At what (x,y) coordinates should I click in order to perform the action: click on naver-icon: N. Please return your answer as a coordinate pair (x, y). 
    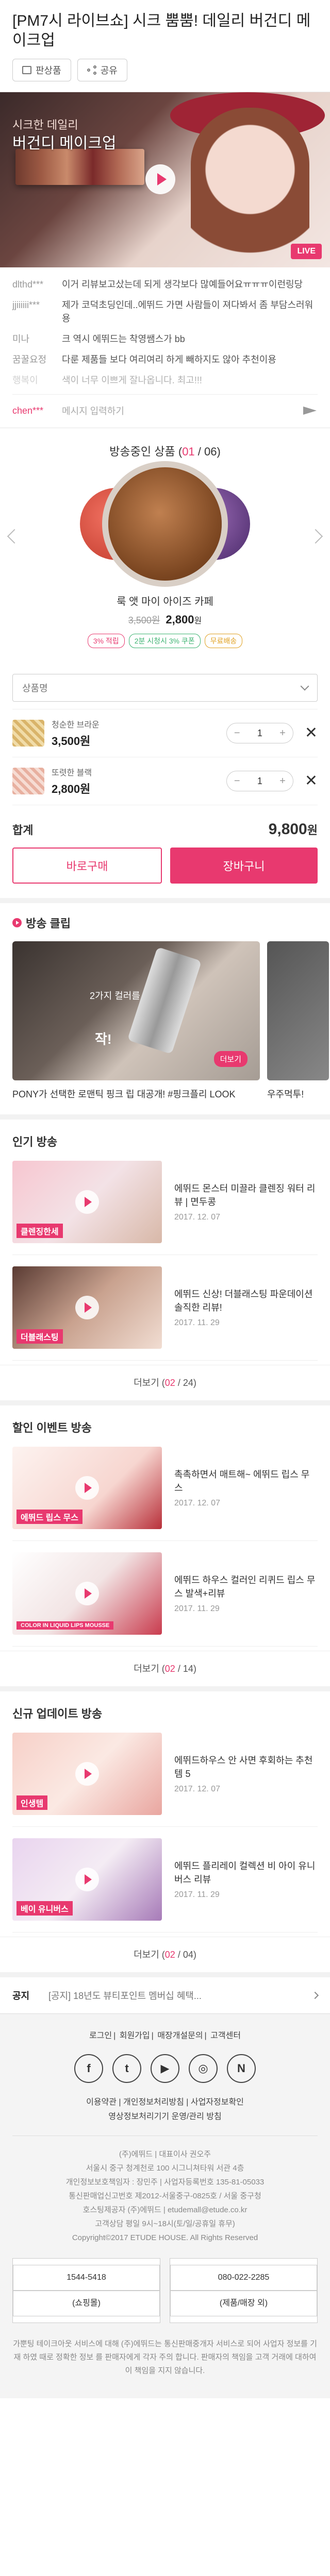
    Looking at the image, I should click on (241, 2068).